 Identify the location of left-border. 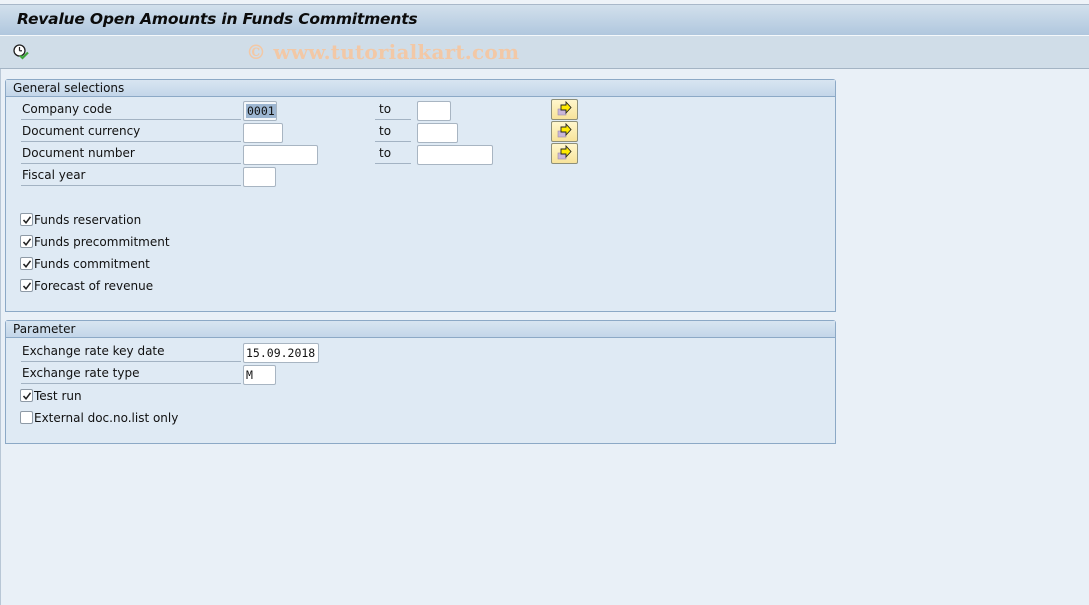
(0, 337).